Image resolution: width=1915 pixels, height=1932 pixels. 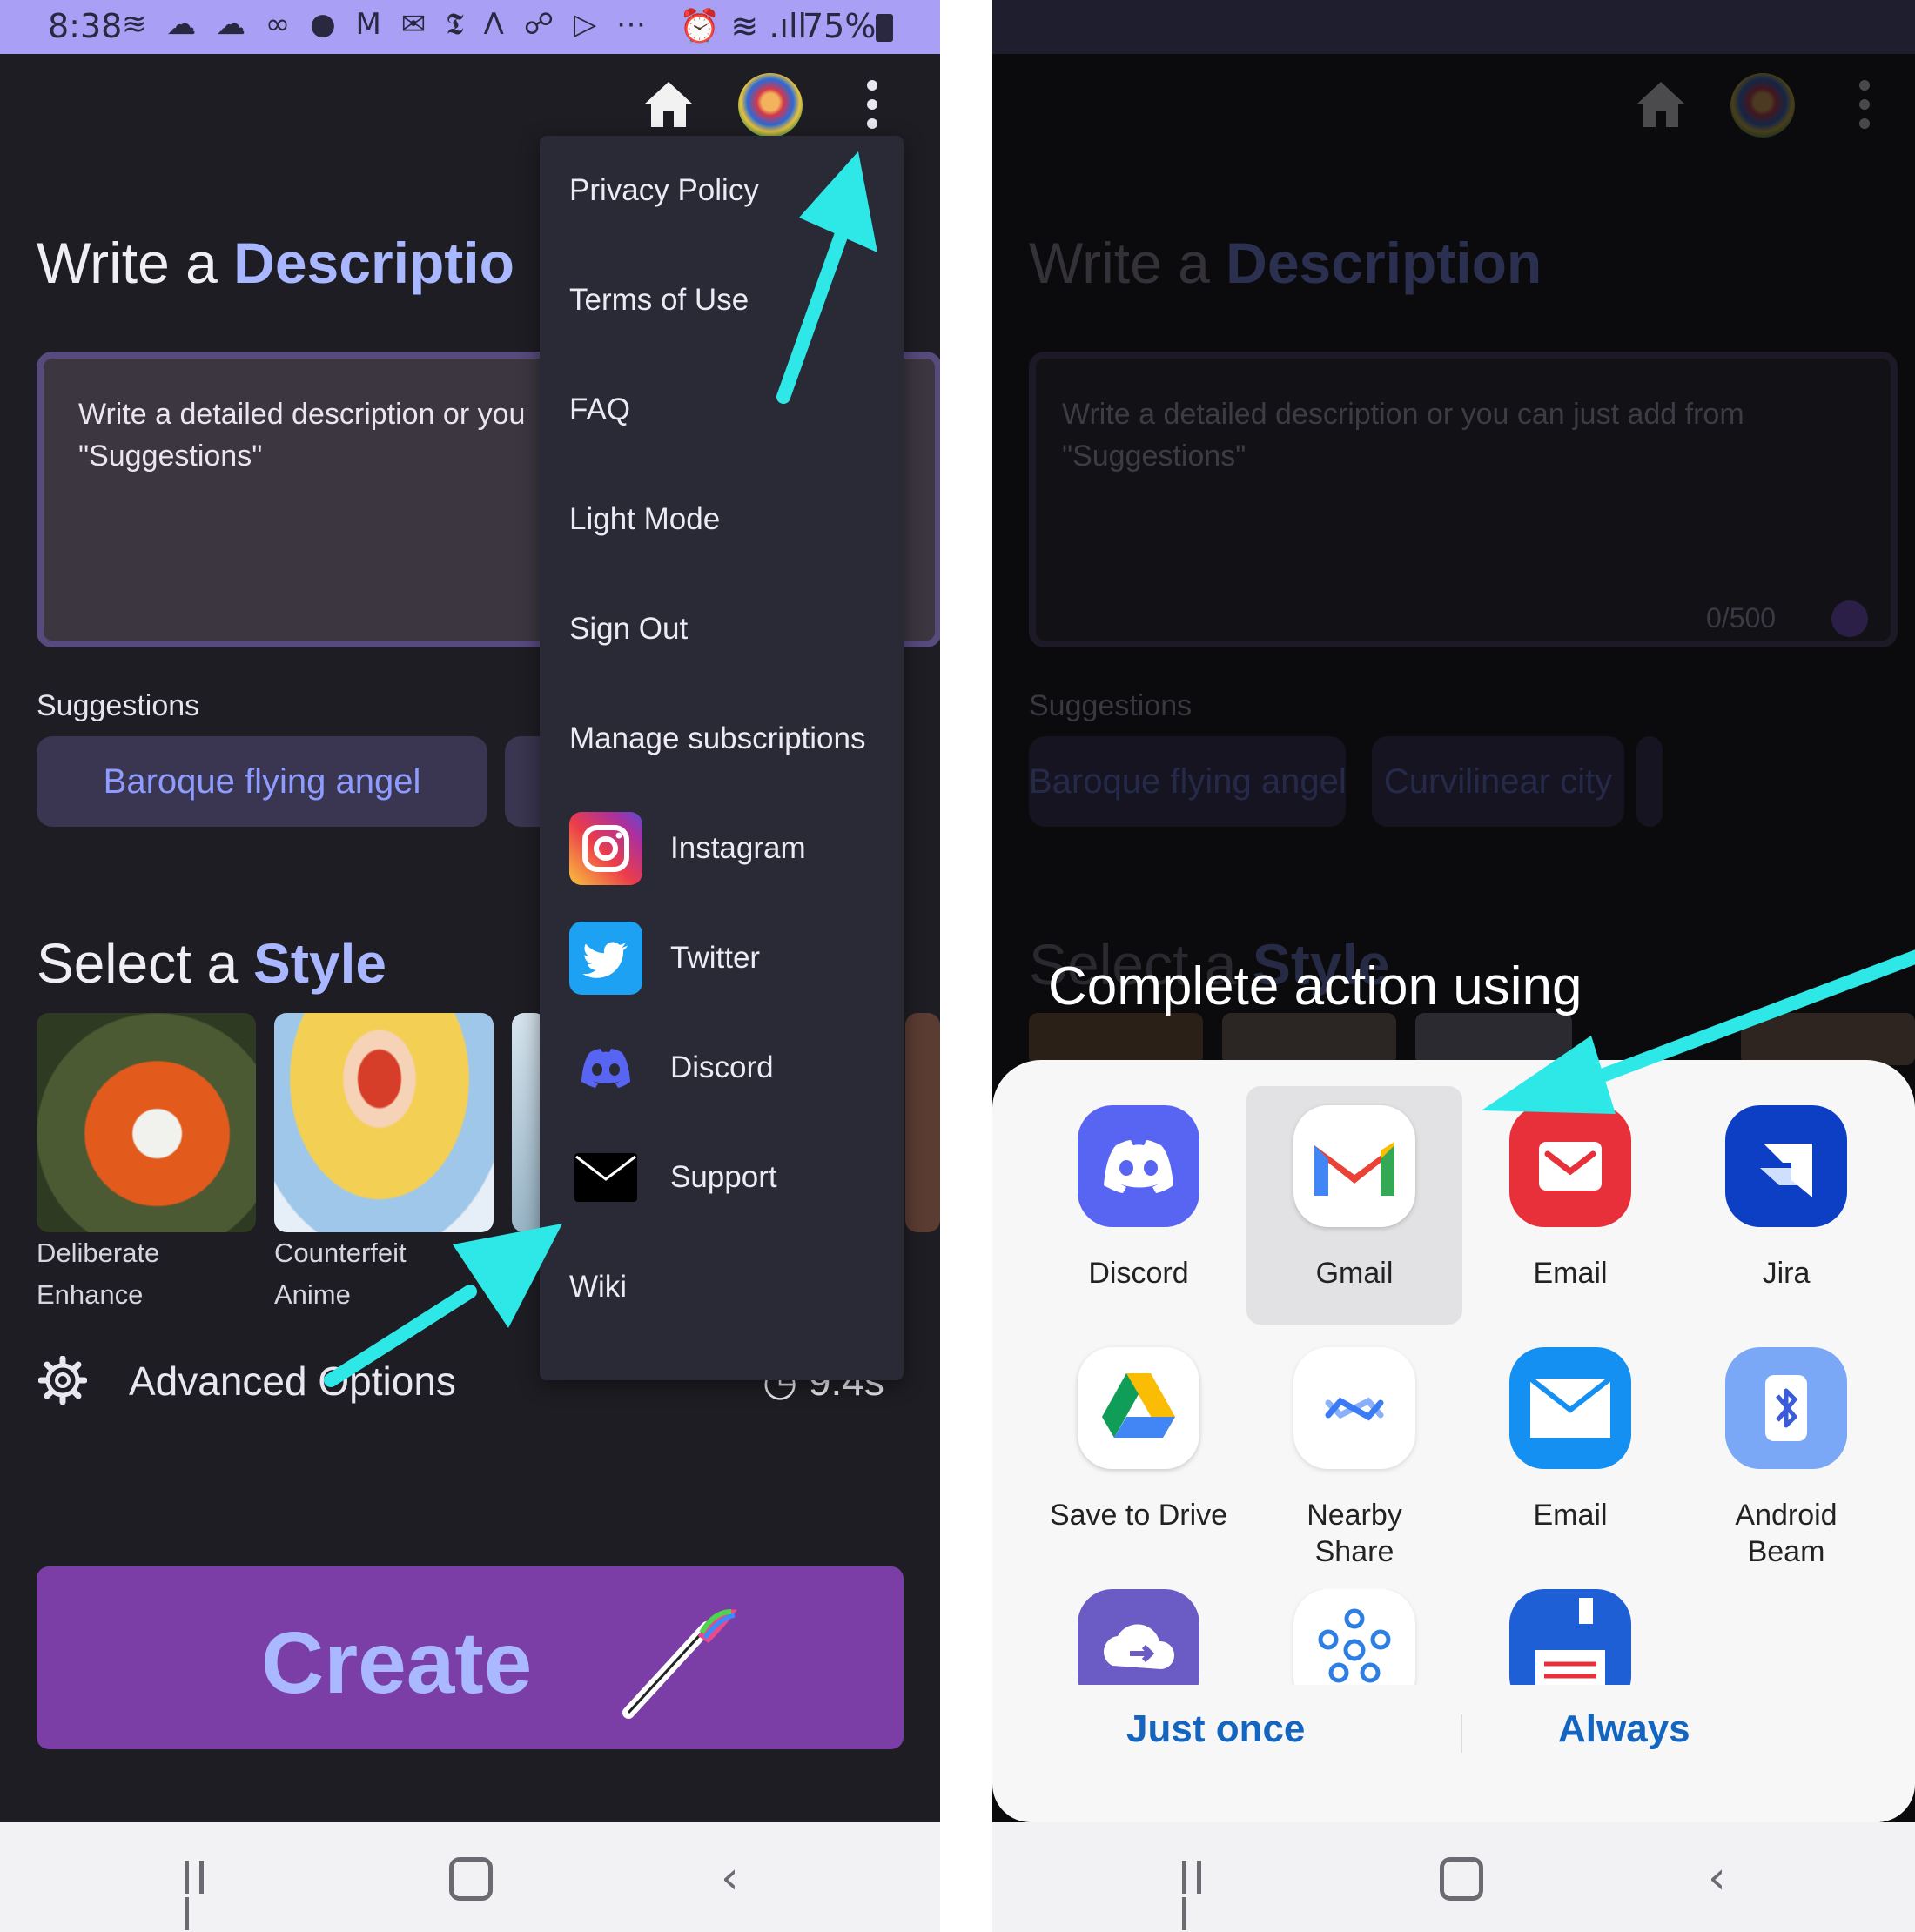 I want to click on google-drive-icon, so click(x=1138, y=1408).